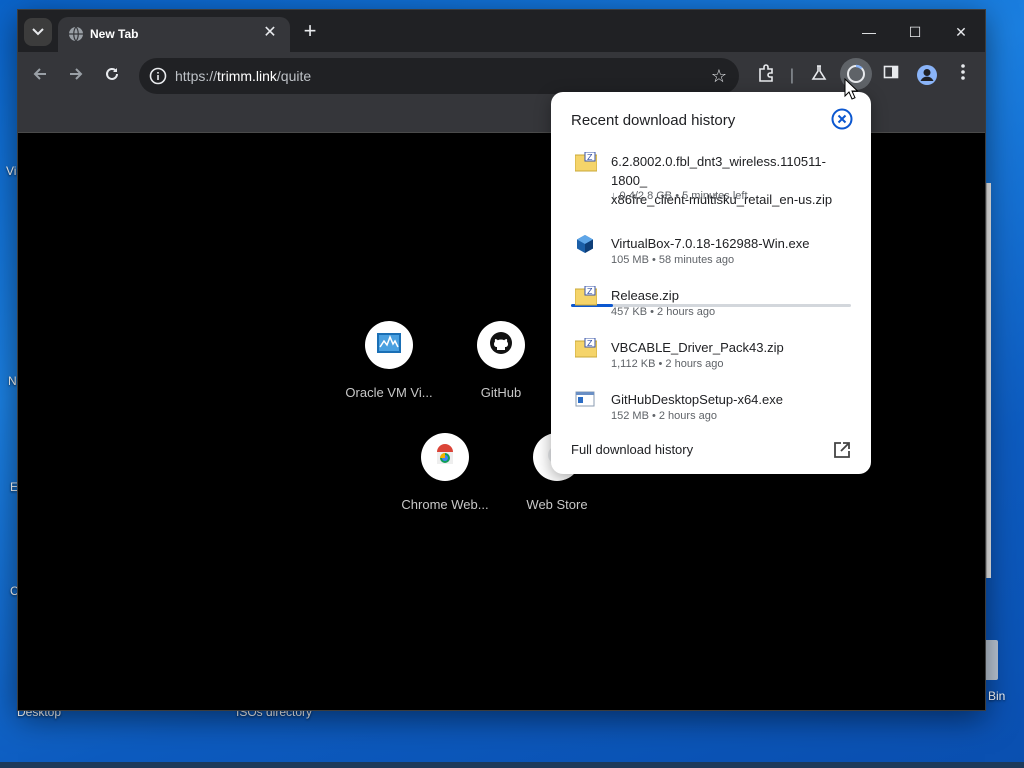 This screenshot has height=768, width=1024. Describe the element at coordinates (158, 76) in the screenshot. I see `site-info-icon` at that location.